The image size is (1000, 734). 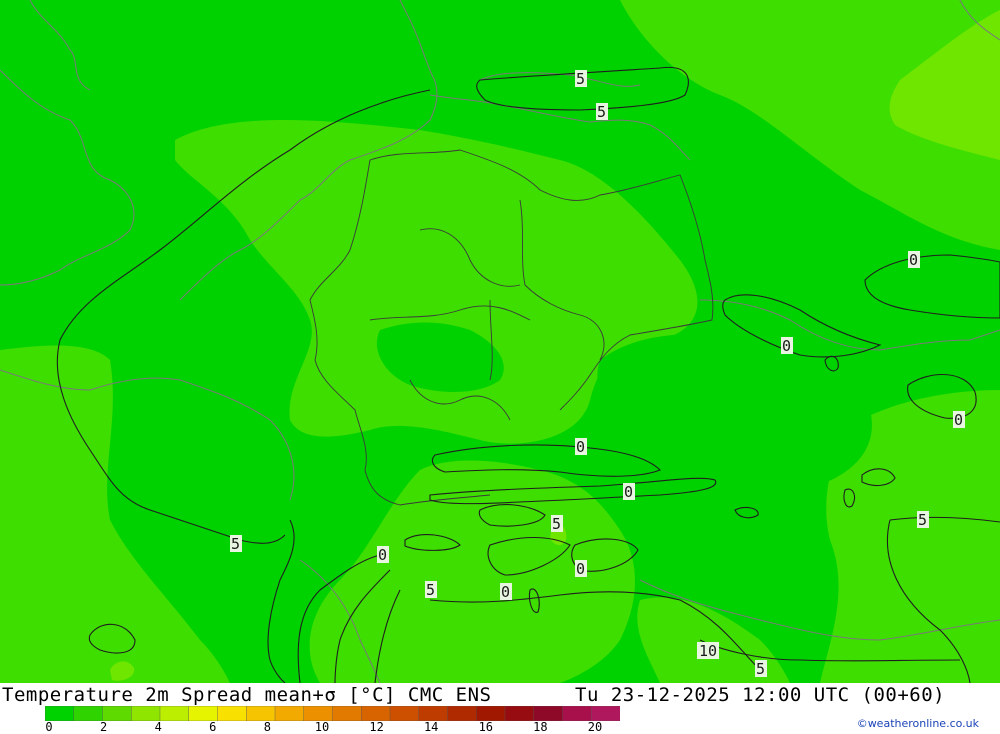 I want to click on legend-tick-label: 4, so click(x=158, y=727).